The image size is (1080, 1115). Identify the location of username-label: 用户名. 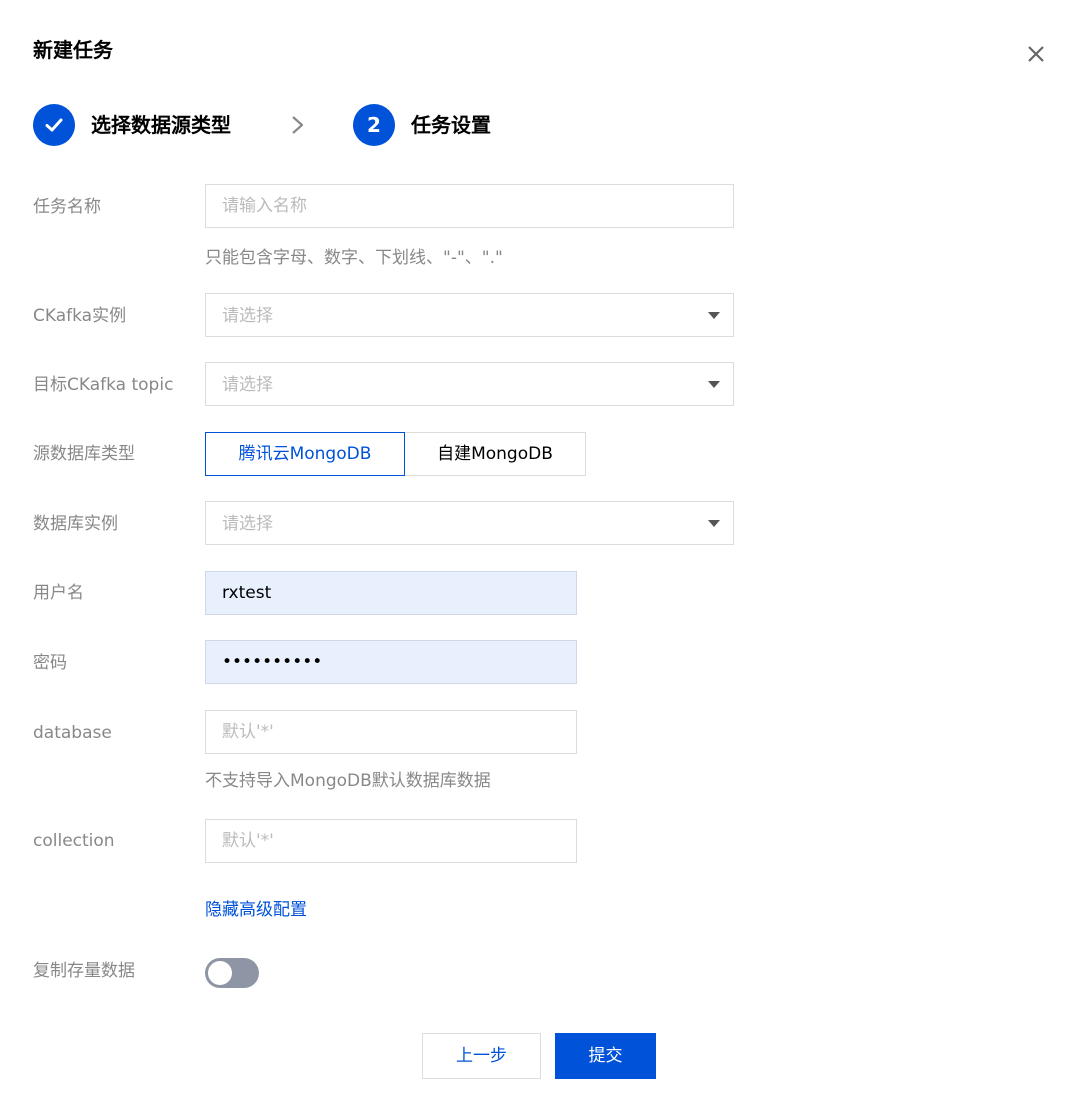
(58, 593).